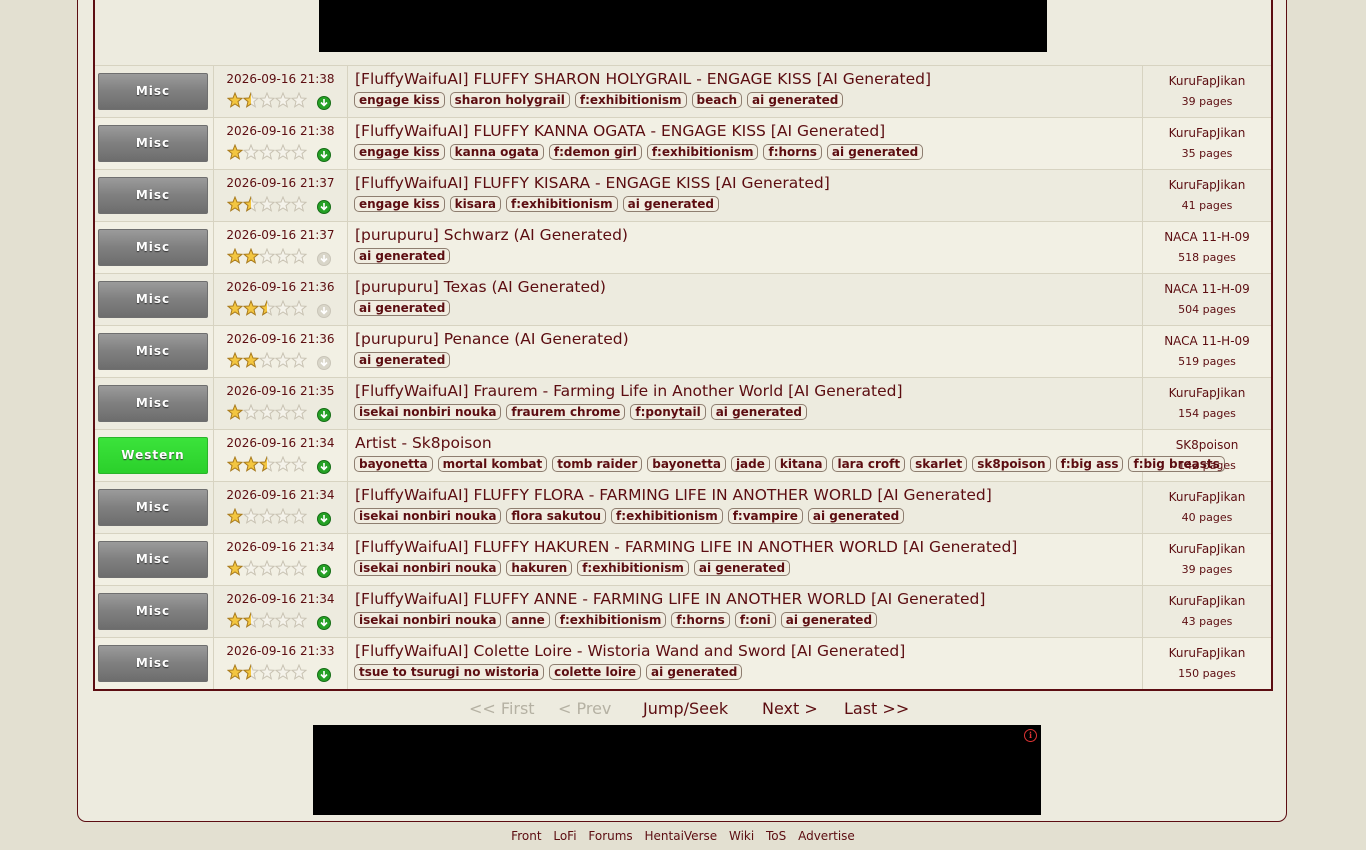 Image resolution: width=1366 pixels, height=850 pixels. I want to click on tag-link: f:big ass, so click(1089, 464).